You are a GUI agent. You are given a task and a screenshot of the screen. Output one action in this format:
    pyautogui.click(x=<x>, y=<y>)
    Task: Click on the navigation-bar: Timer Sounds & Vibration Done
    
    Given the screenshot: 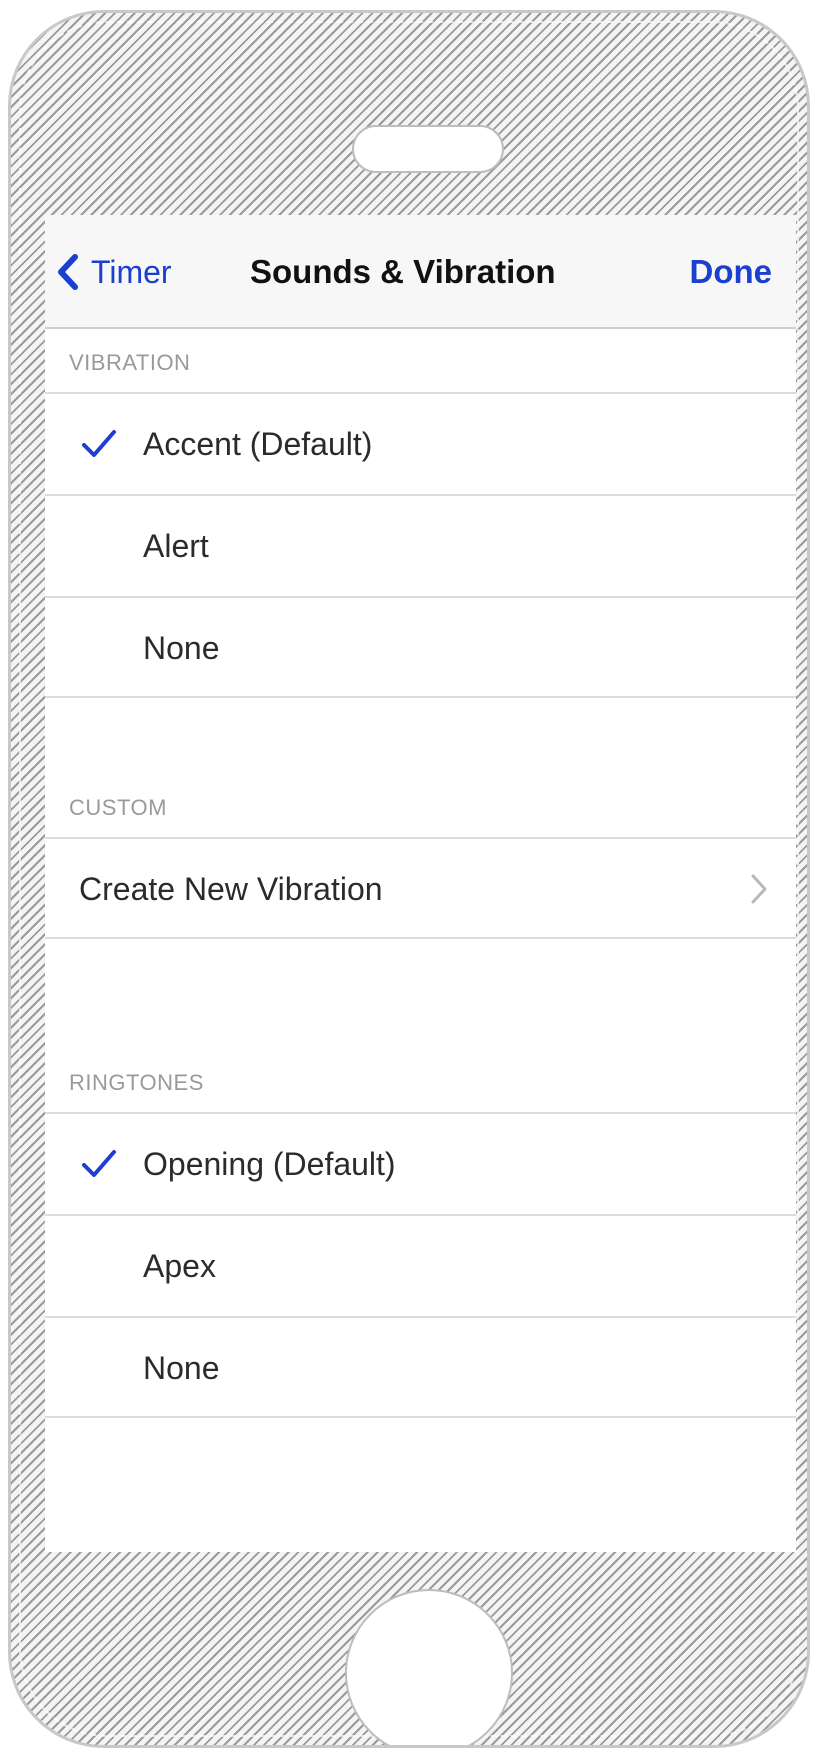 What is the action you would take?
    pyautogui.click(x=420, y=272)
    